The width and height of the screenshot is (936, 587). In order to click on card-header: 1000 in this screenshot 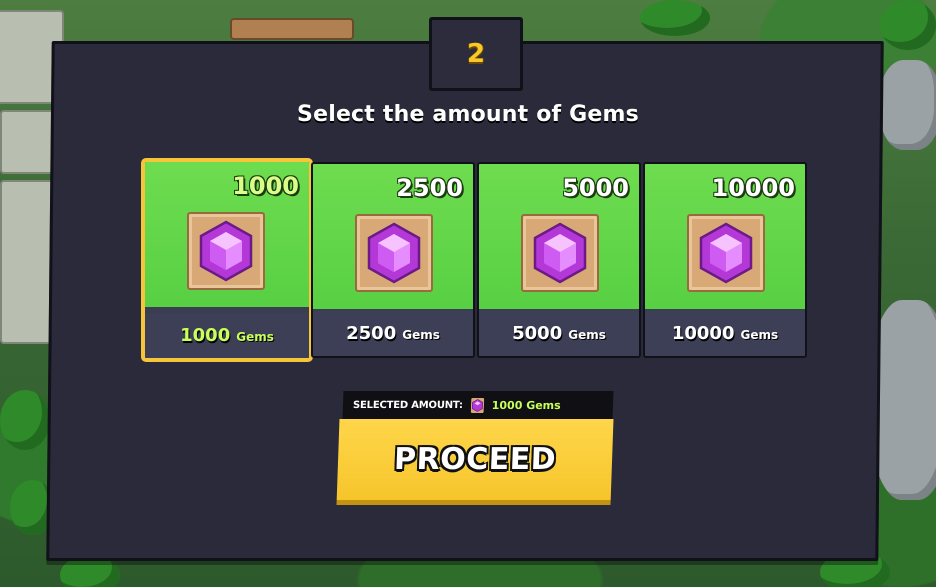, I will do `click(227, 234)`.